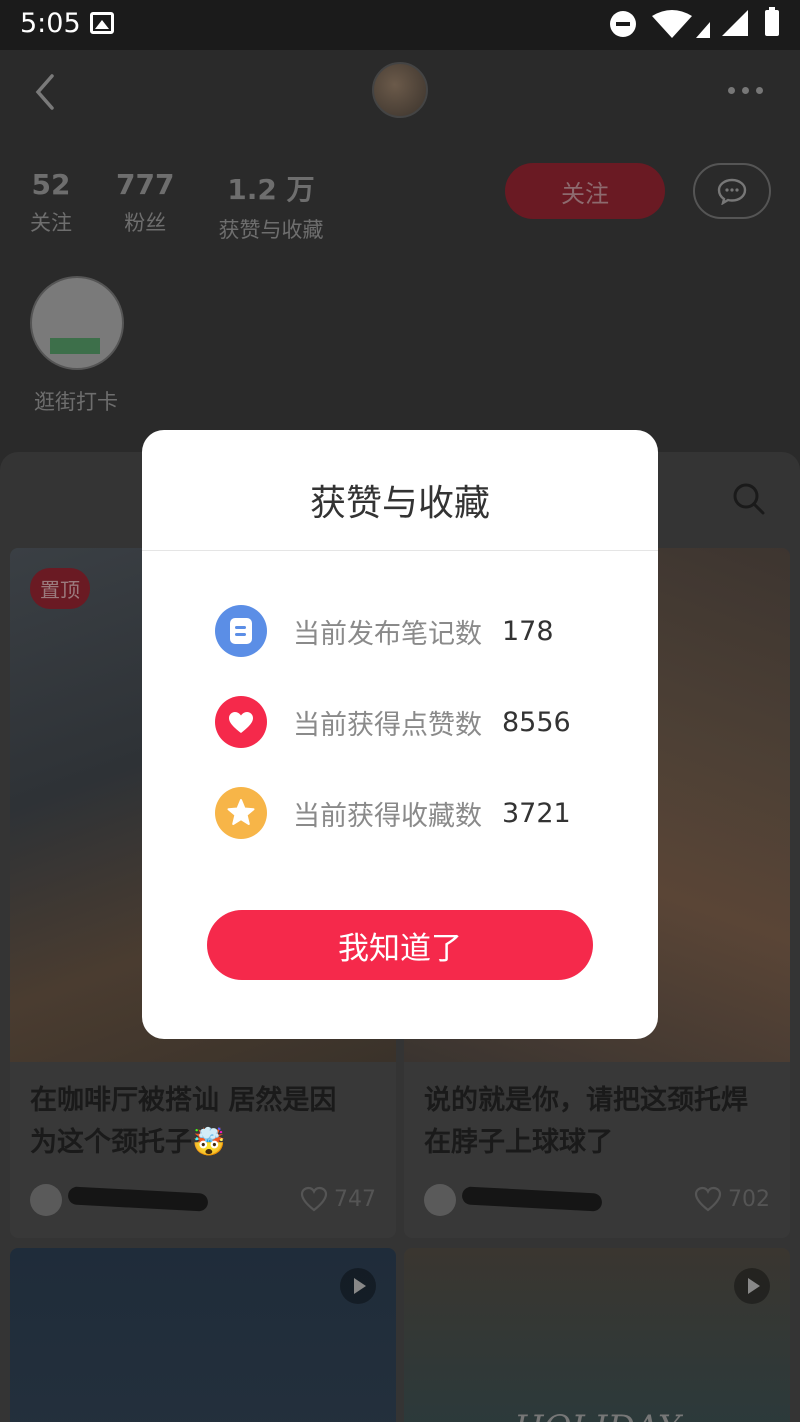 This screenshot has height=1422, width=800. I want to click on collections-count-row: 当前获得收藏数 3721, so click(393, 813).